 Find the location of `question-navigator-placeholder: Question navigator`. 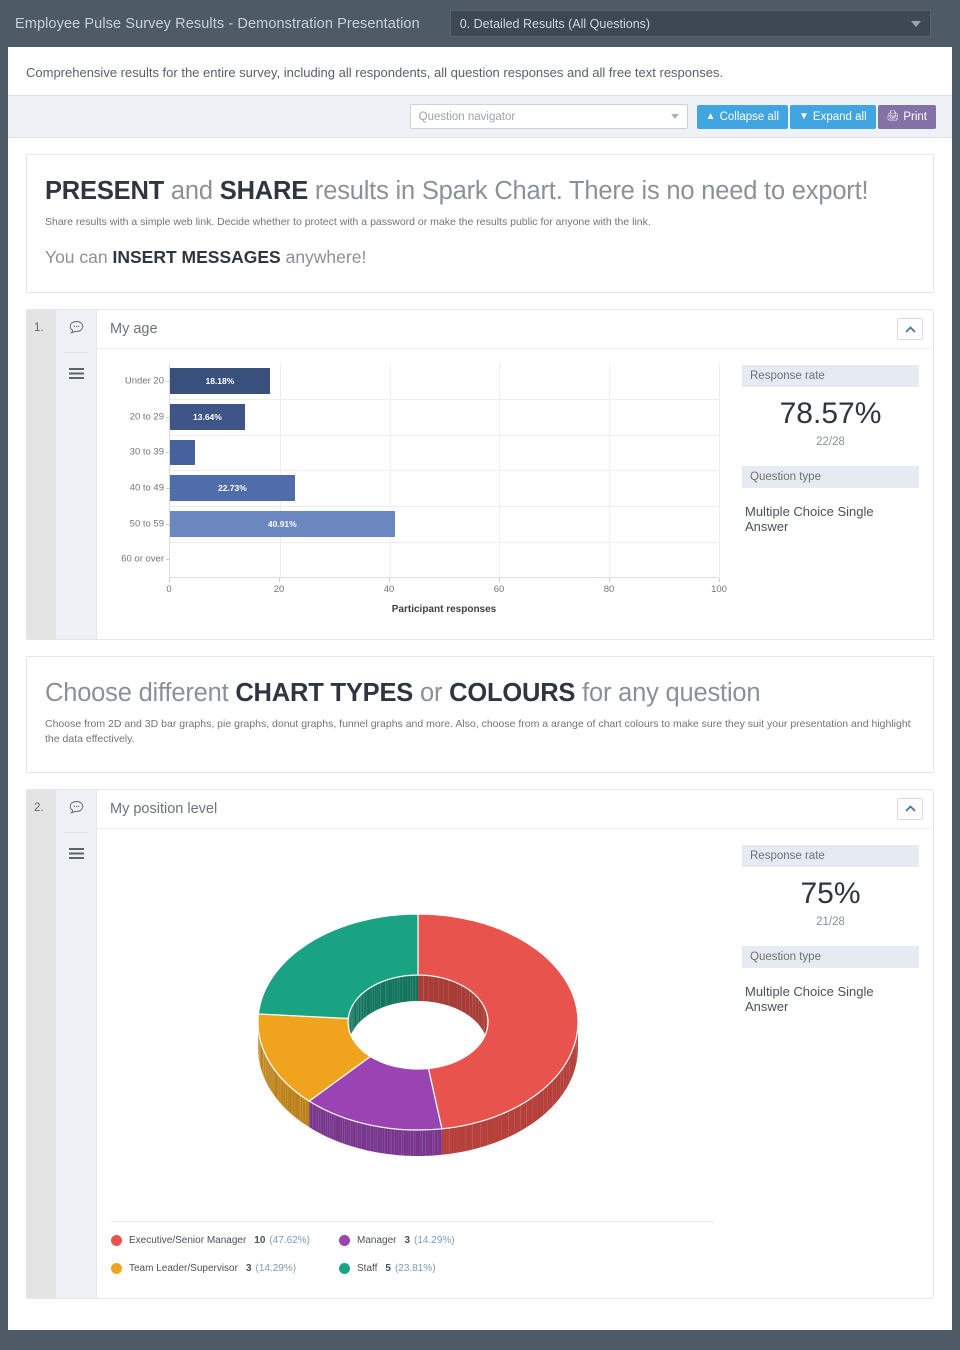

question-navigator-placeholder: Question navigator is located at coordinates (467, 116).